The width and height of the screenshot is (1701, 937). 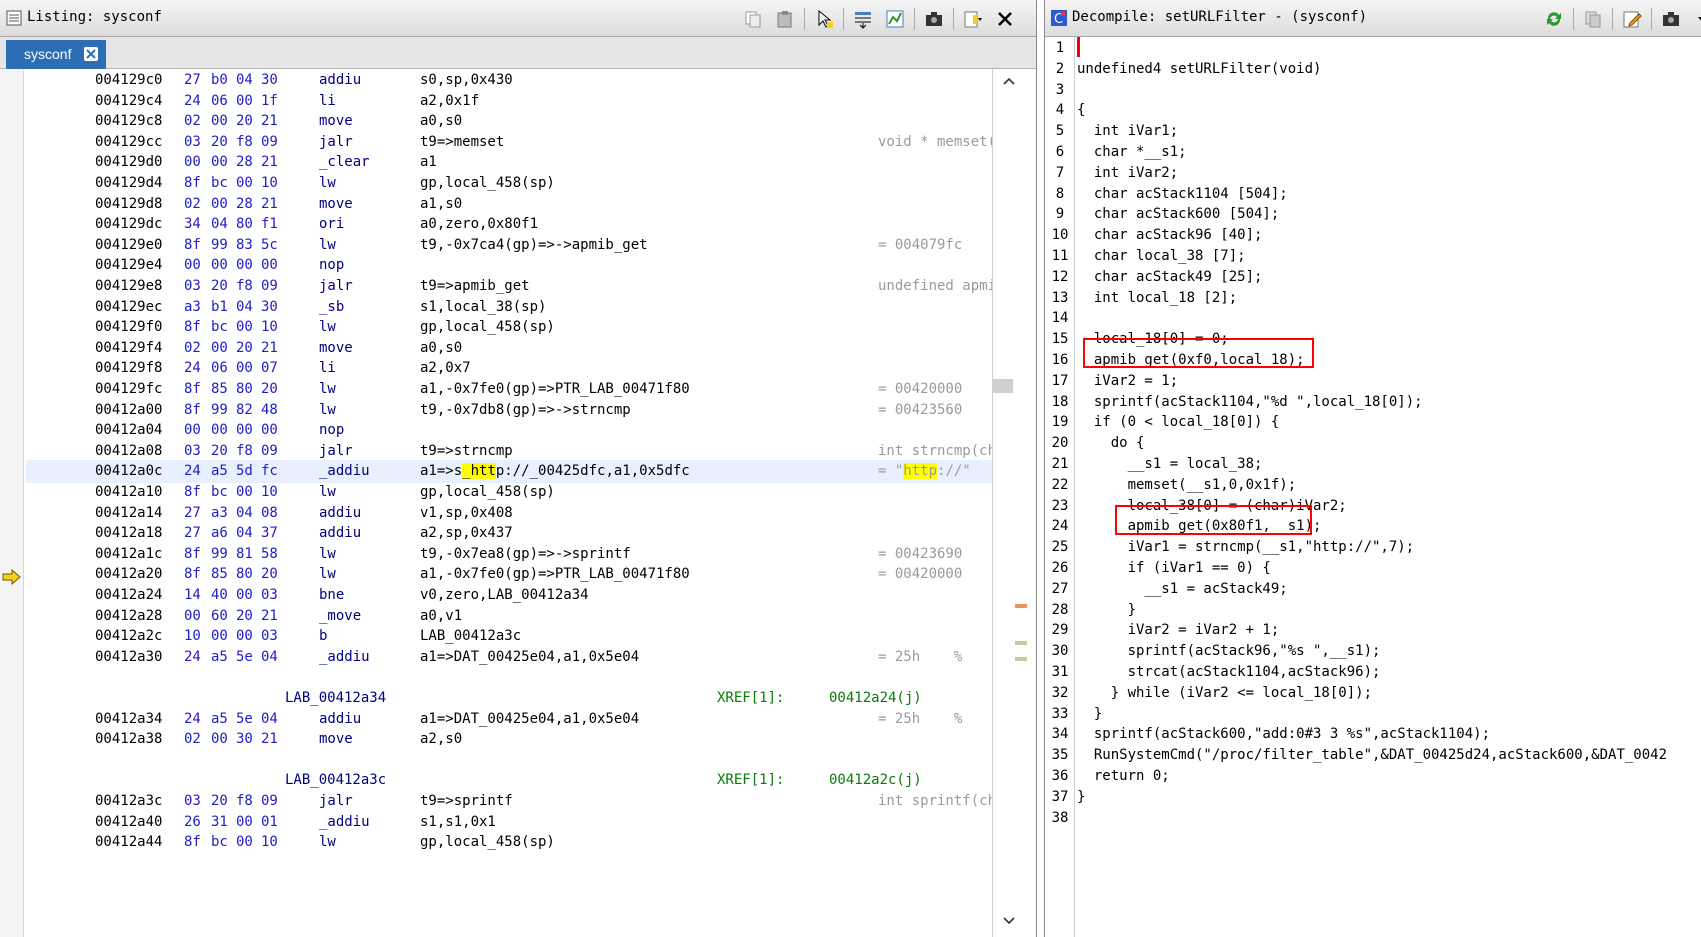 I want to click on edit-signature-icon, so click(x=1632, y=19).